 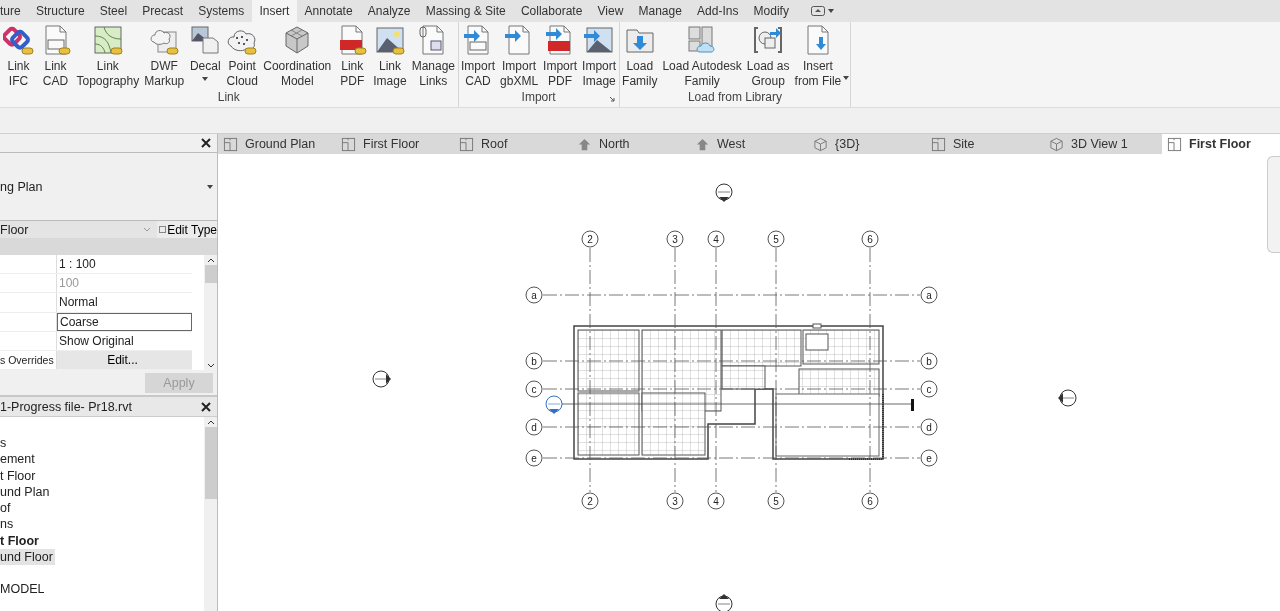 What do you see at coordinates (124, 321) in the screenshot?
I see `property-field: Coarse` at bounding box center [124, 321].